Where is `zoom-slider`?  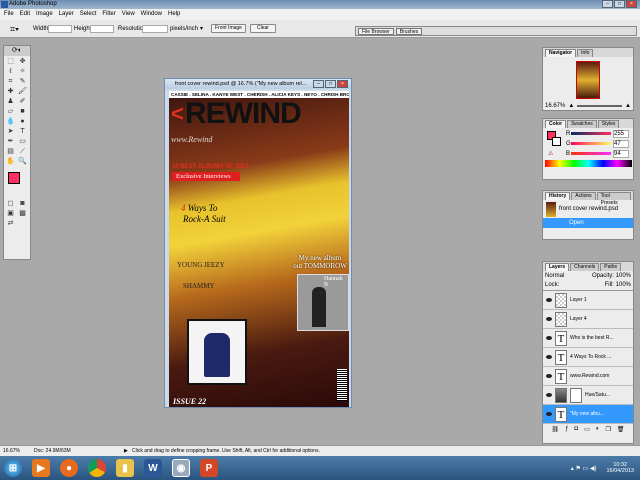 zoom-slider is located at coordinates (600, 106).